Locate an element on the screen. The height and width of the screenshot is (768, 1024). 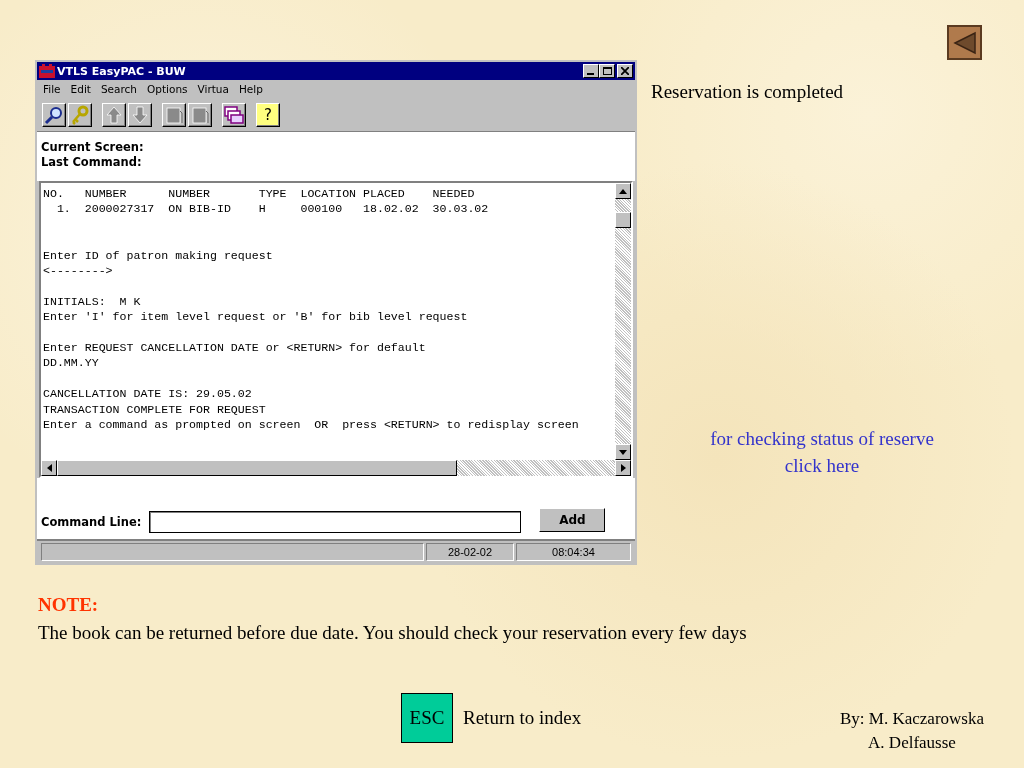
terminal-line: TRANSACTION COMPLETE FOR REQUEST is located at coordinates (154, 409).